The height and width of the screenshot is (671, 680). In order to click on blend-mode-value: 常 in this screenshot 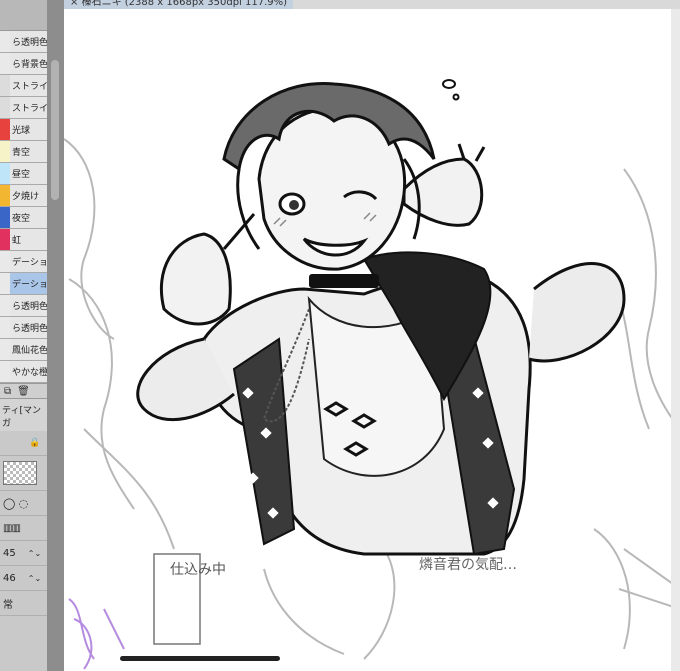, I will do `click(8, 605)`.